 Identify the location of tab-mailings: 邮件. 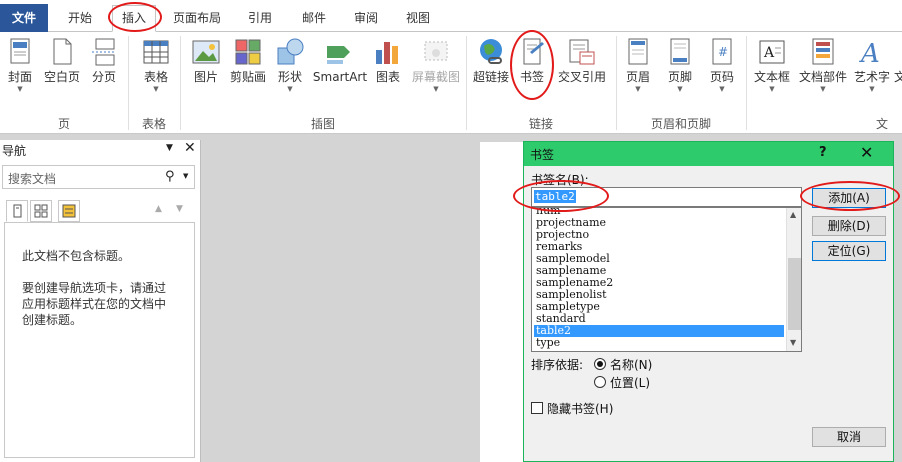
(314, 18).